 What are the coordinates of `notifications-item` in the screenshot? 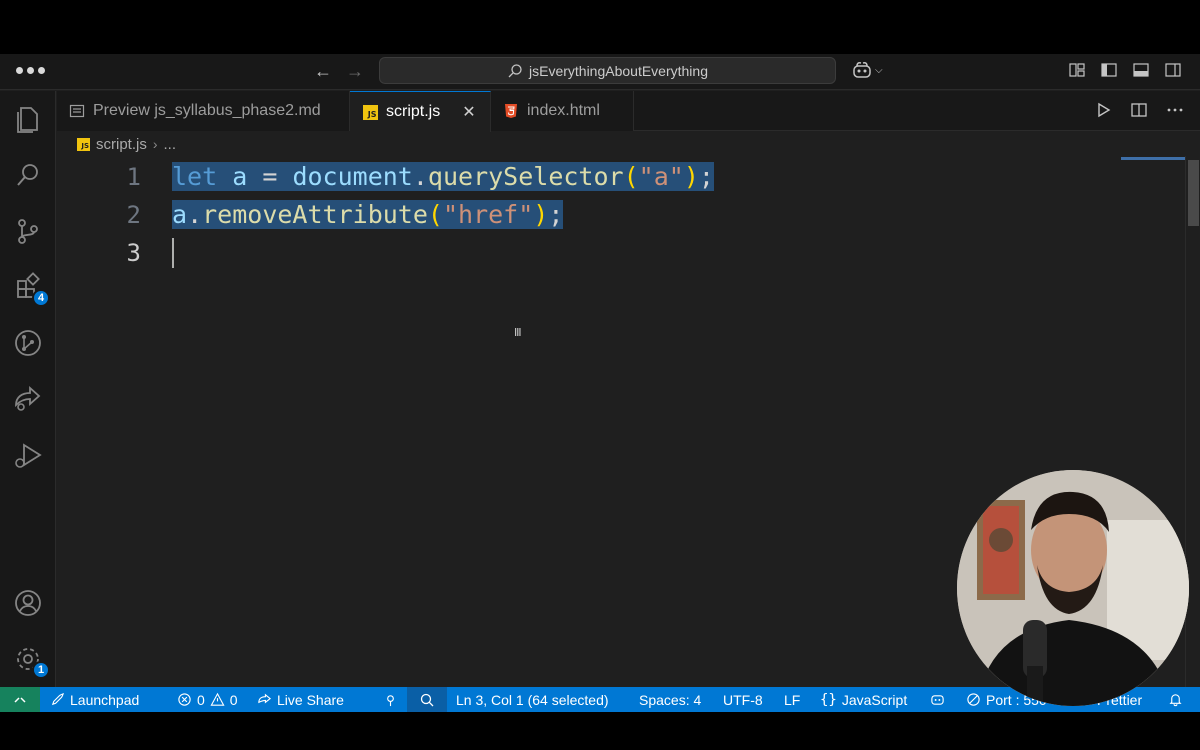 It's located at (1175, 699).